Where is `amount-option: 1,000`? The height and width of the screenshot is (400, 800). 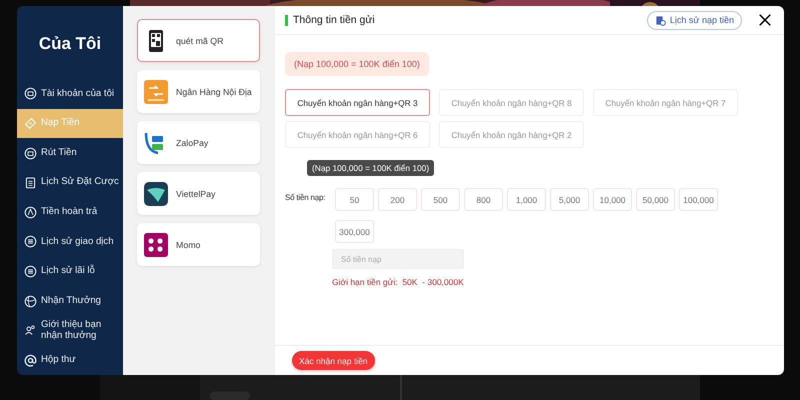
amount-option: 1,000 is located at coordinates (526, 199).